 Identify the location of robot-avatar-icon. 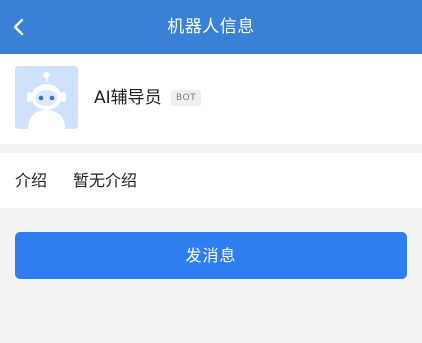
(46, 97).